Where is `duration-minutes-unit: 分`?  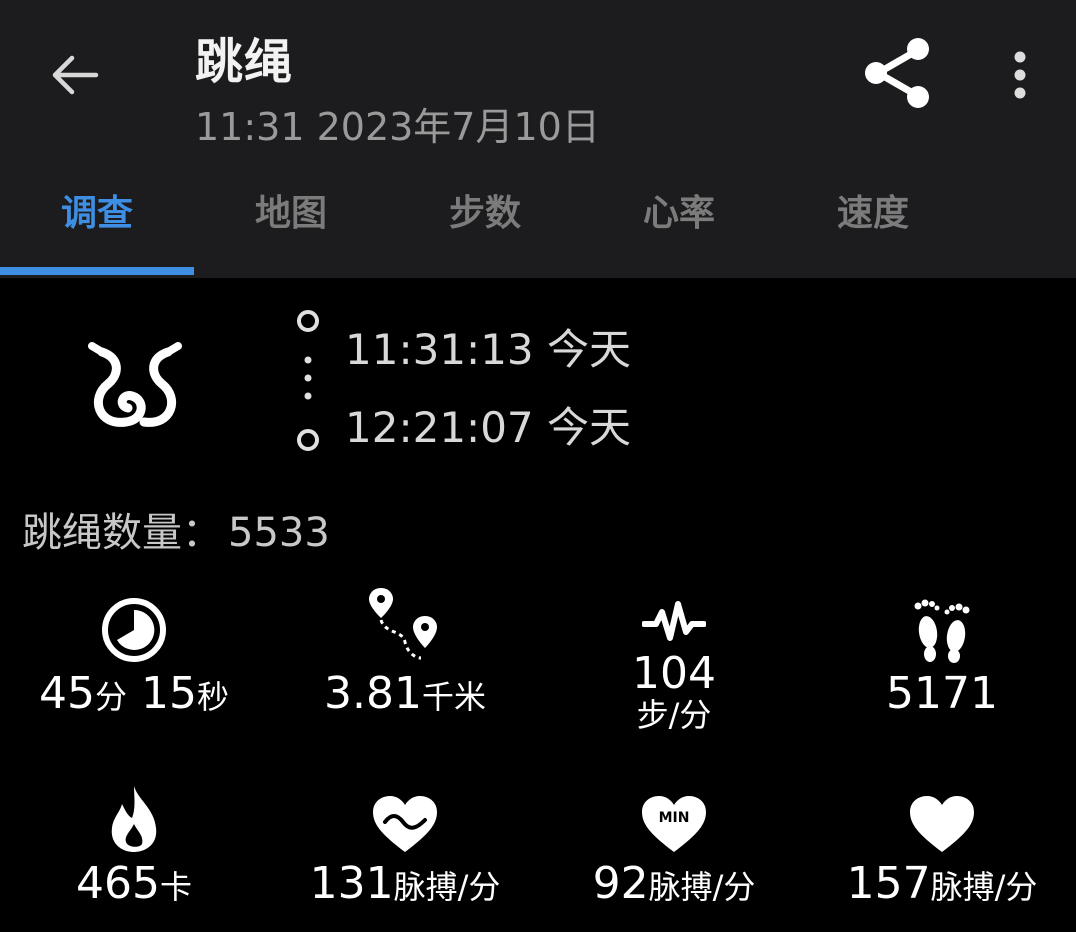 duration-minutes-unit: 分 is located at coordinates (110, 697).